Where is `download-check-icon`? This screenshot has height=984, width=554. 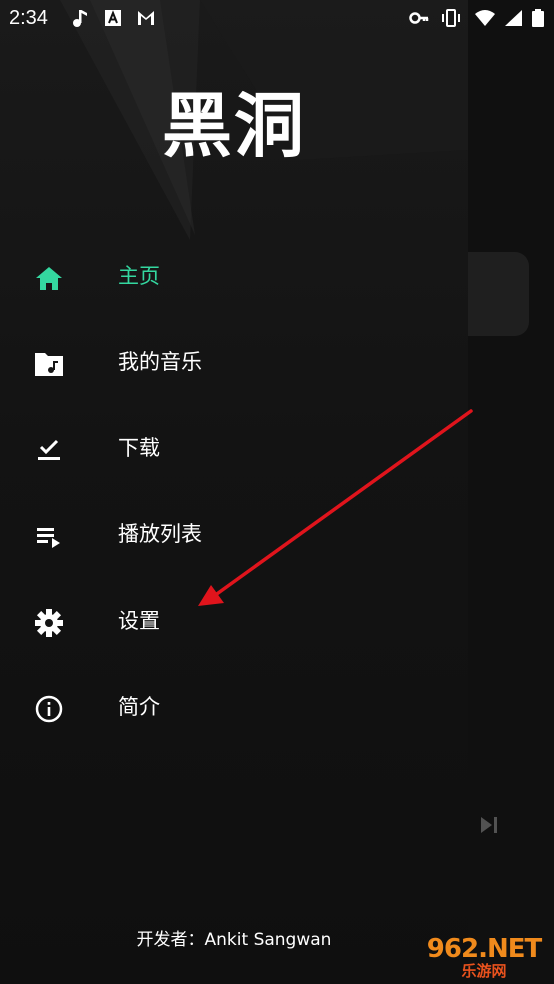
download-check-icon is located at coordinates (49, 449).